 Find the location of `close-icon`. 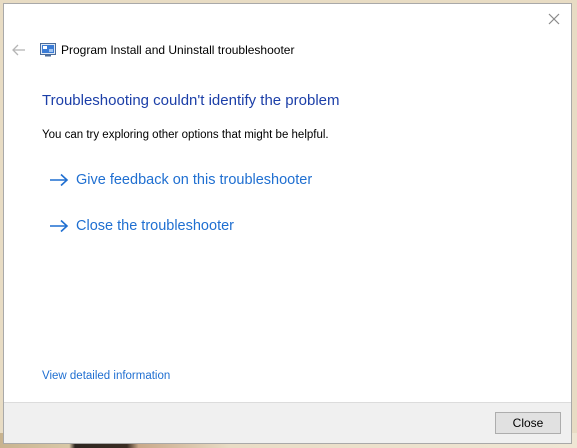

close-icon is located at coordinates (554, 19).